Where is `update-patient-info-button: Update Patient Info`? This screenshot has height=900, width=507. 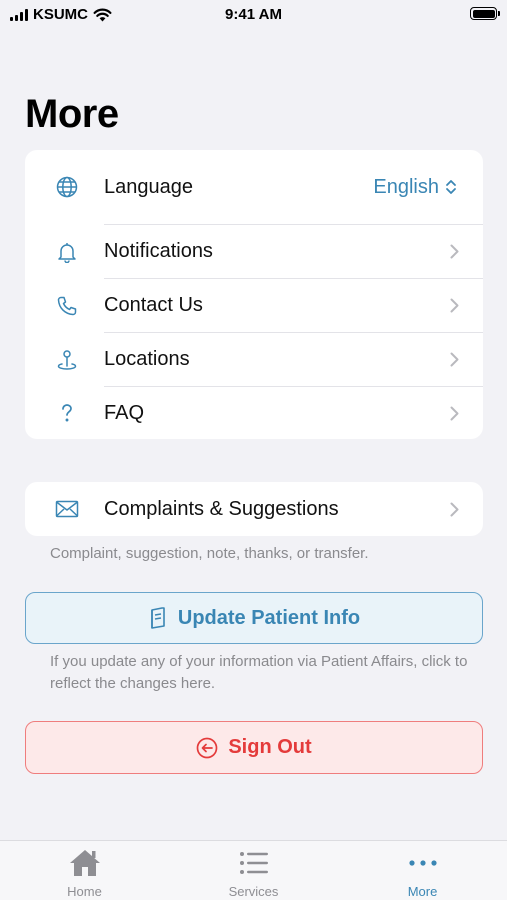
update-patient-info-button: Update Patient Info is located at coordinates (254, 618).